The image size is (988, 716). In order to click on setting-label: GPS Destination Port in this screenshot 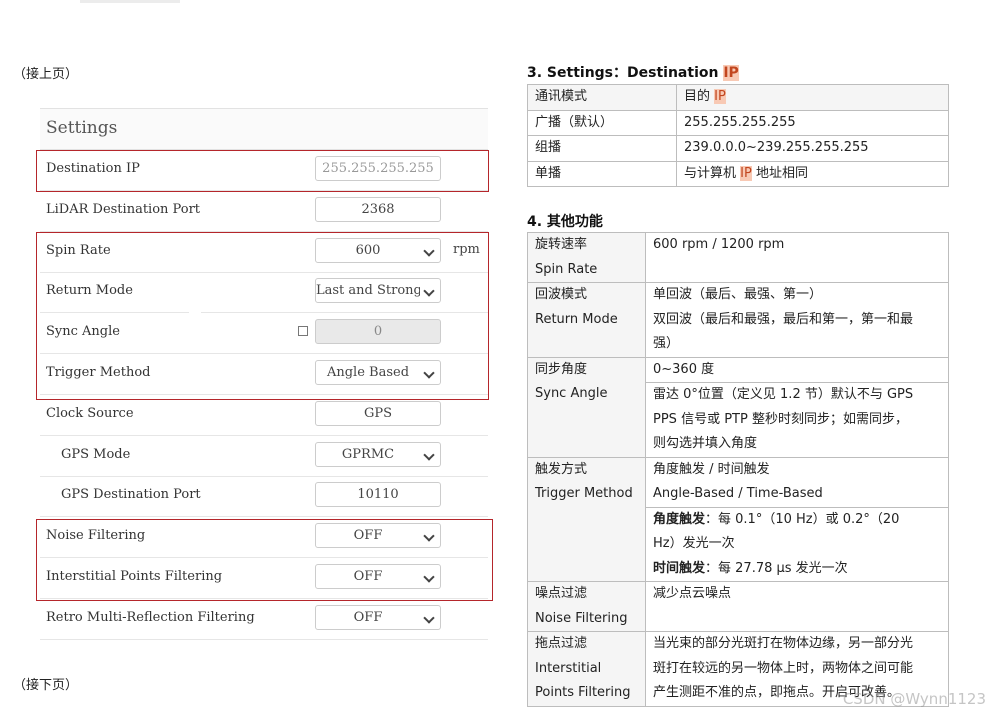, I will do `click(131, 494)`.